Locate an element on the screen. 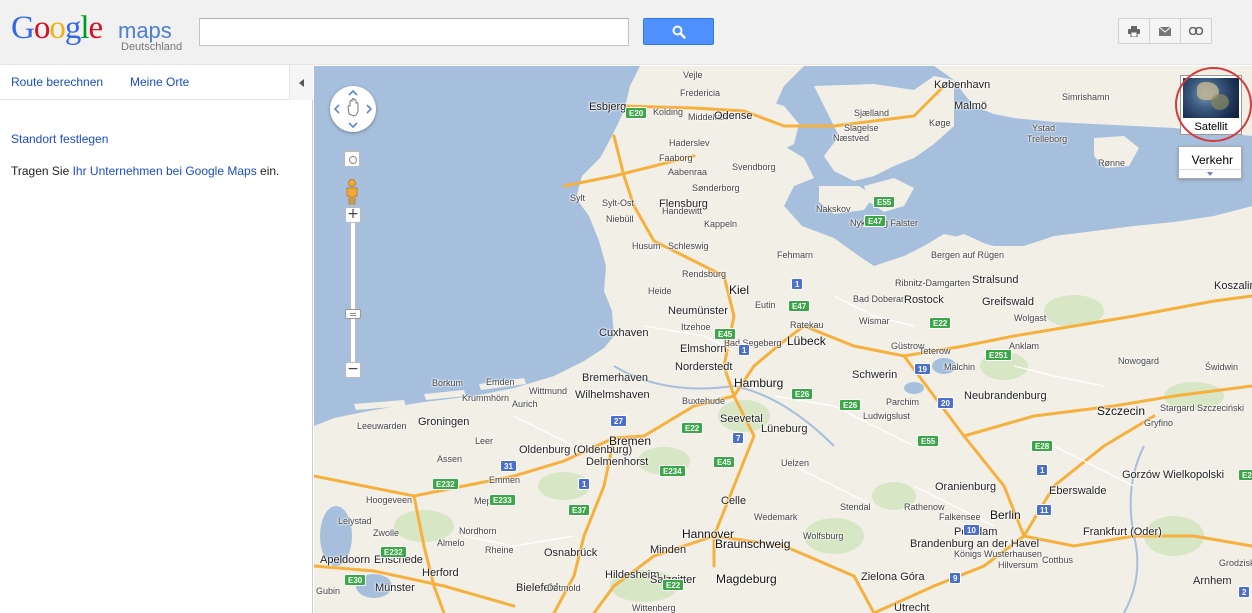 The width and height of the screenshot is (1252, 613). place-label: Emmen is located at coordinates (505, 480).